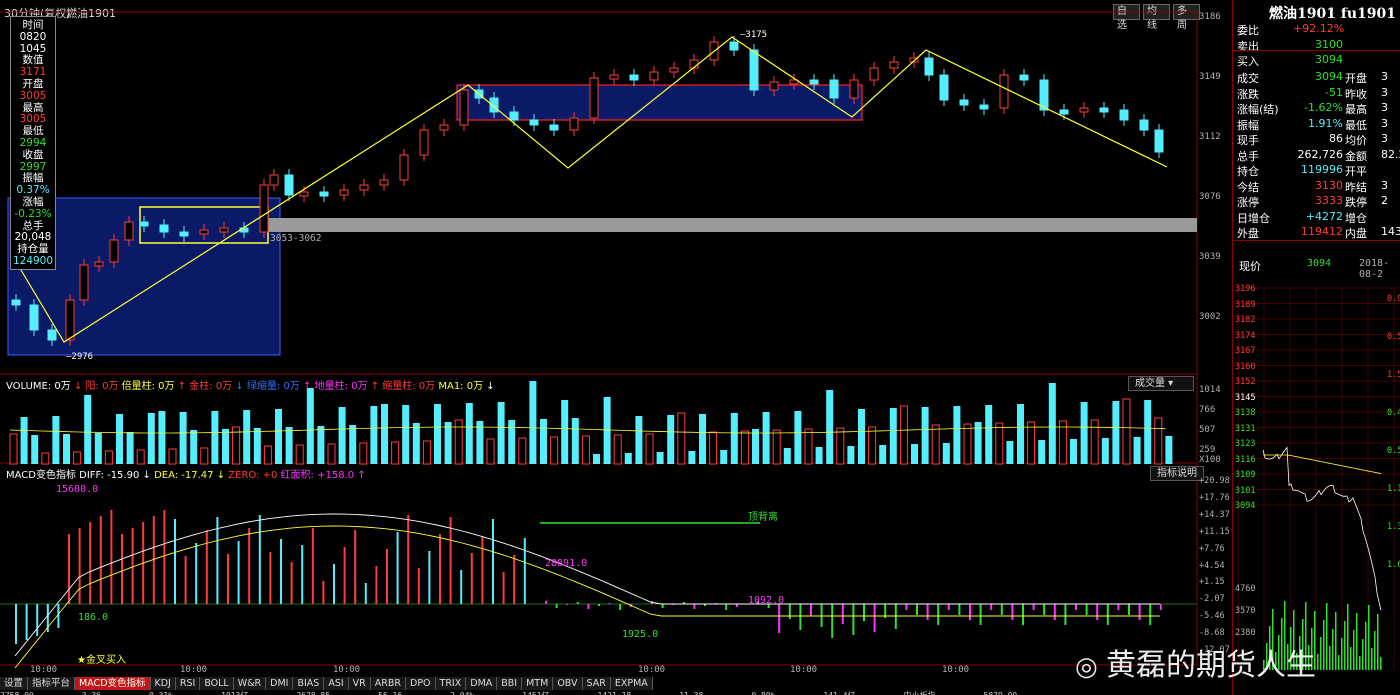 This screenshot has width=1400, height=695. What do you see at coordinates (1245, 366) in the screenshot?
I see `intraday-tick: 3160` at bounding box center [1245, 366].